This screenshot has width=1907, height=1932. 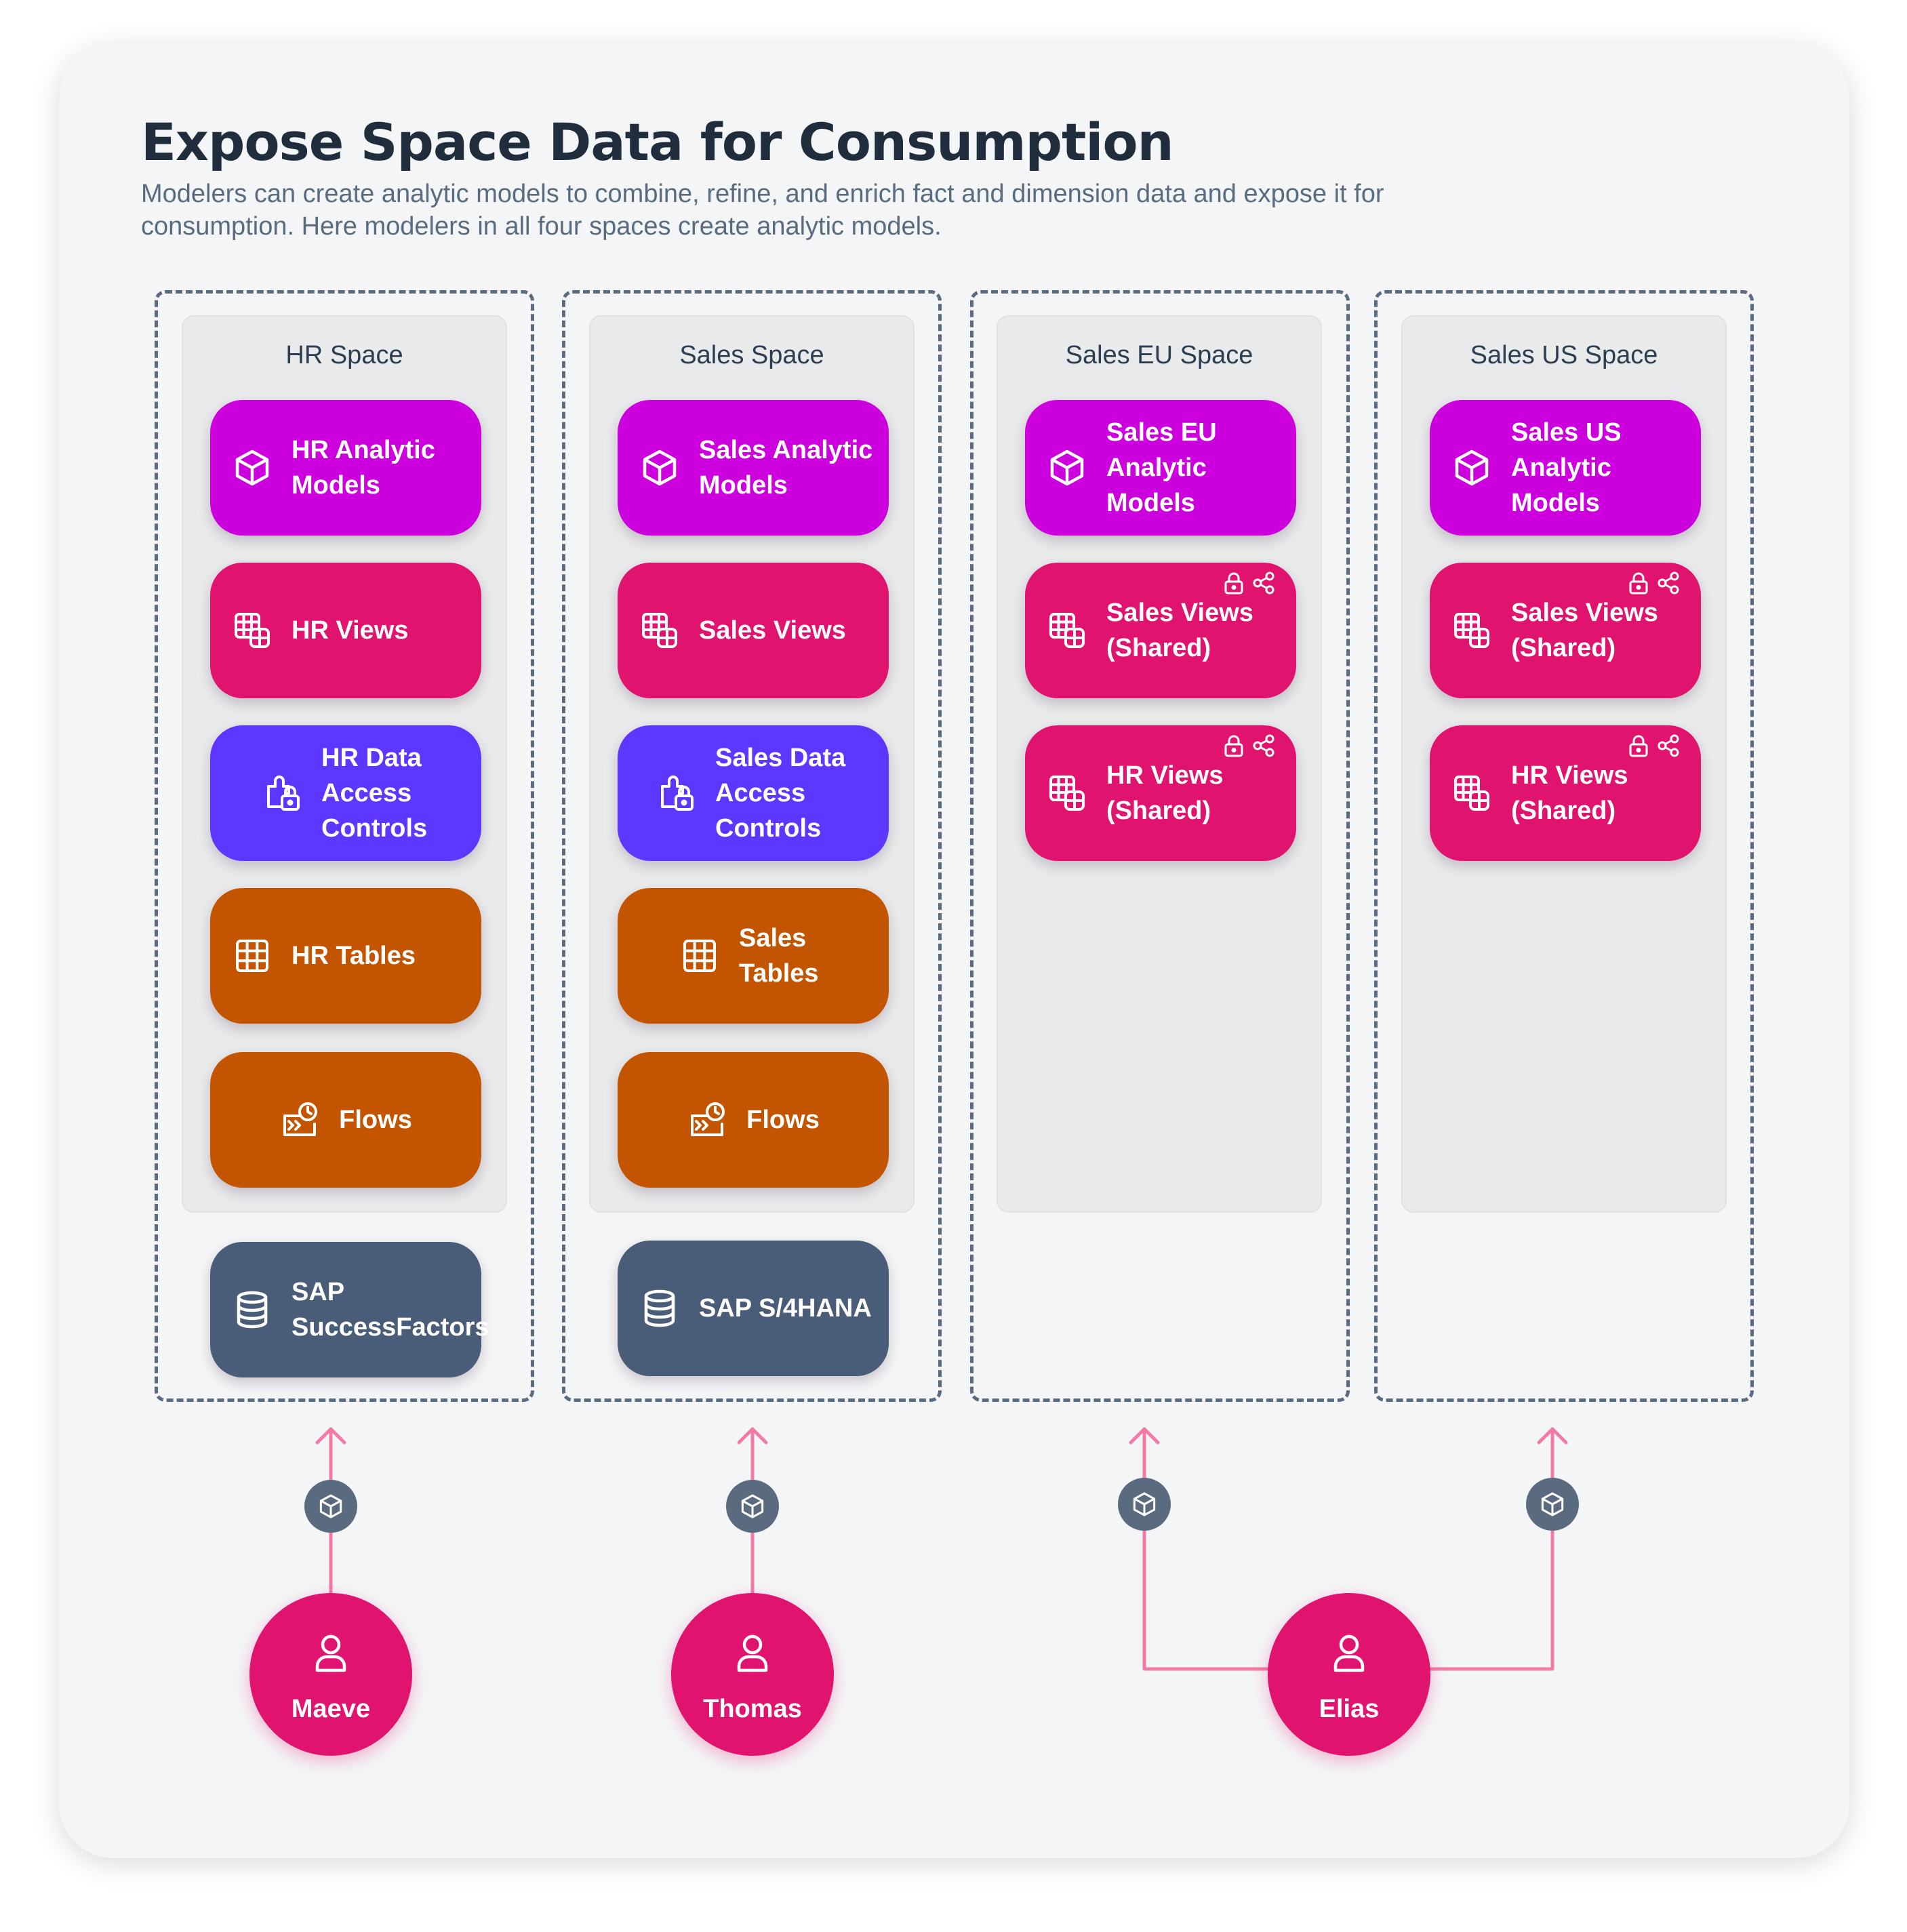 I want to click on user-name: Maeve, so click(x=331, y=1709).